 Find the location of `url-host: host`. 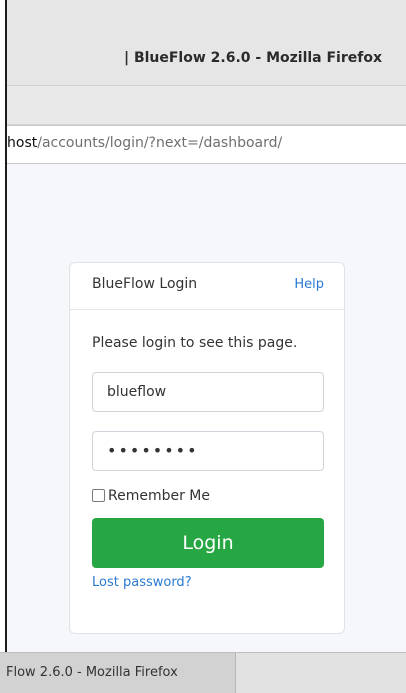

url-host: host is located at coordinates (22, 143).